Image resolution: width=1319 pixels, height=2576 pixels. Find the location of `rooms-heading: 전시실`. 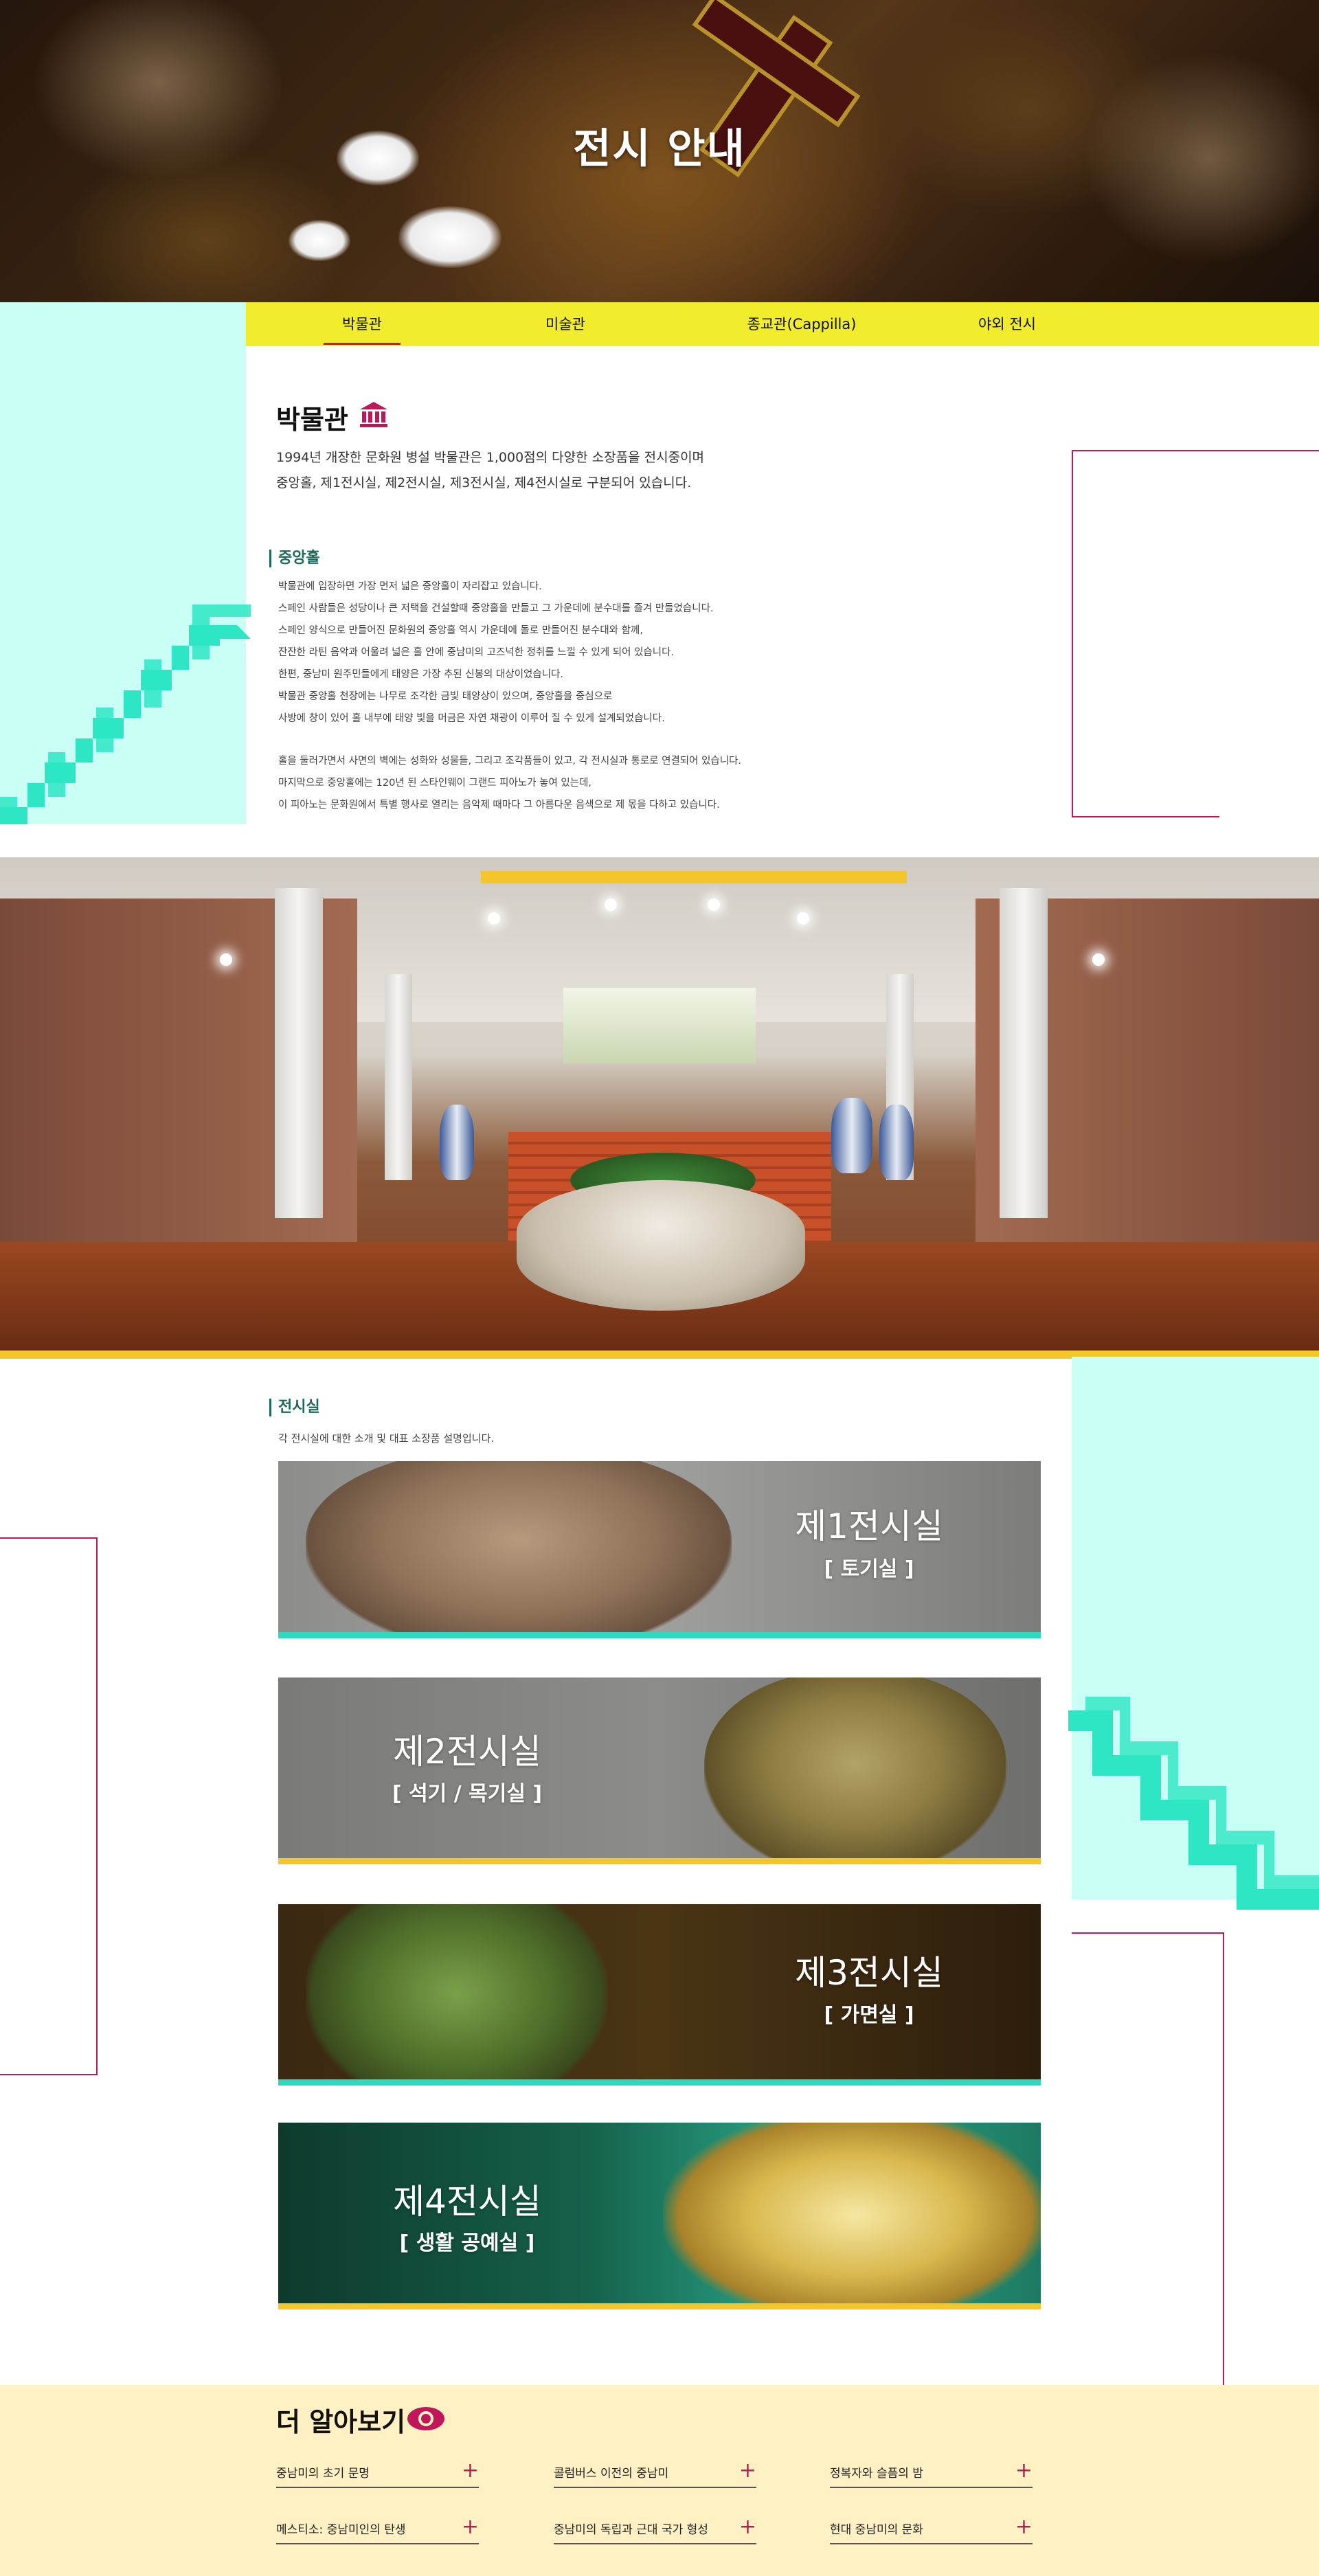

rooms-heading: 전시실 is located at coordinates (294, 1407).